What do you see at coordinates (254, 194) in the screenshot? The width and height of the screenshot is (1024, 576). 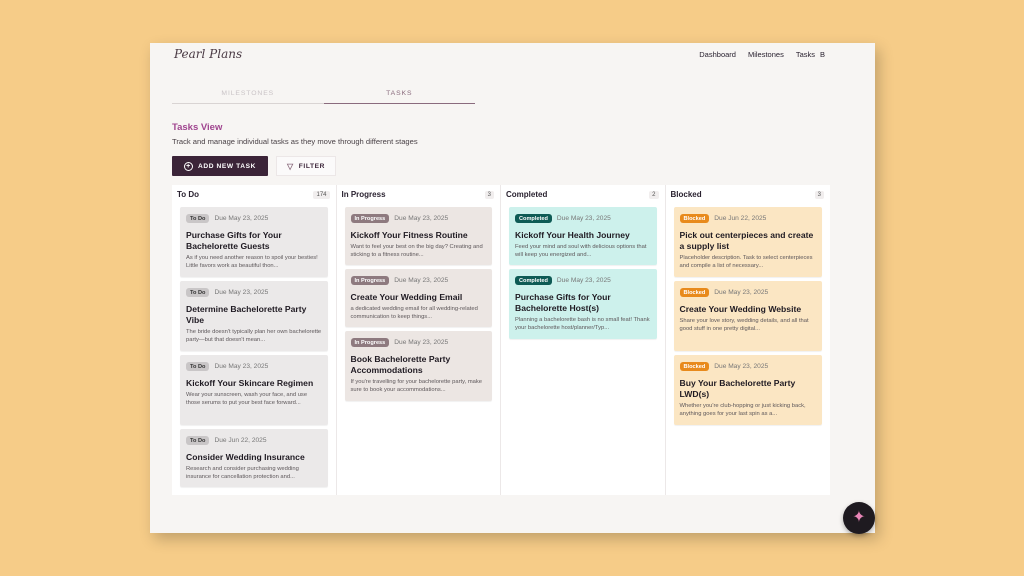 I see `column-header: To Do 174` at bounding box center [254, 194].